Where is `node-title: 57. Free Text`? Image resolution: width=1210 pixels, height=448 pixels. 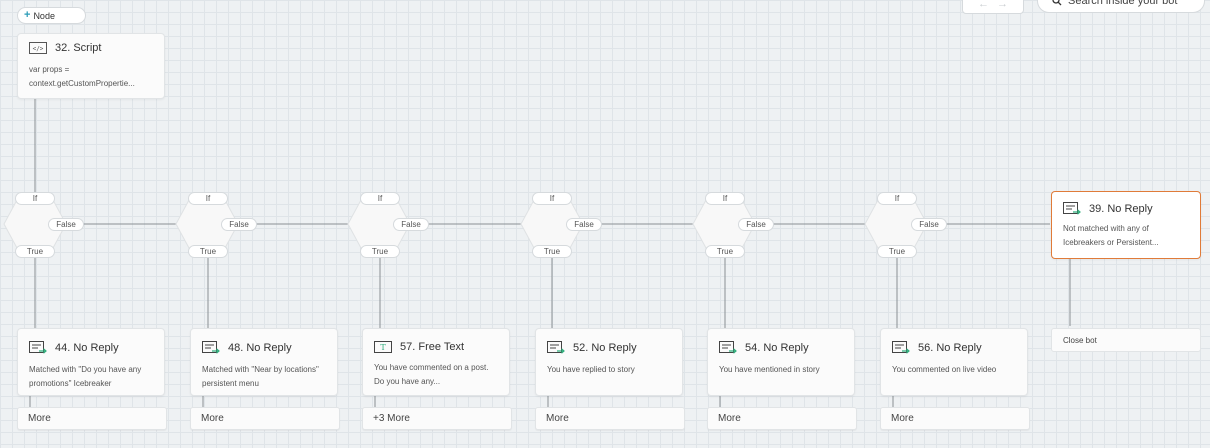 node-title: 57. Free Text is located at coordinates (432, 347).